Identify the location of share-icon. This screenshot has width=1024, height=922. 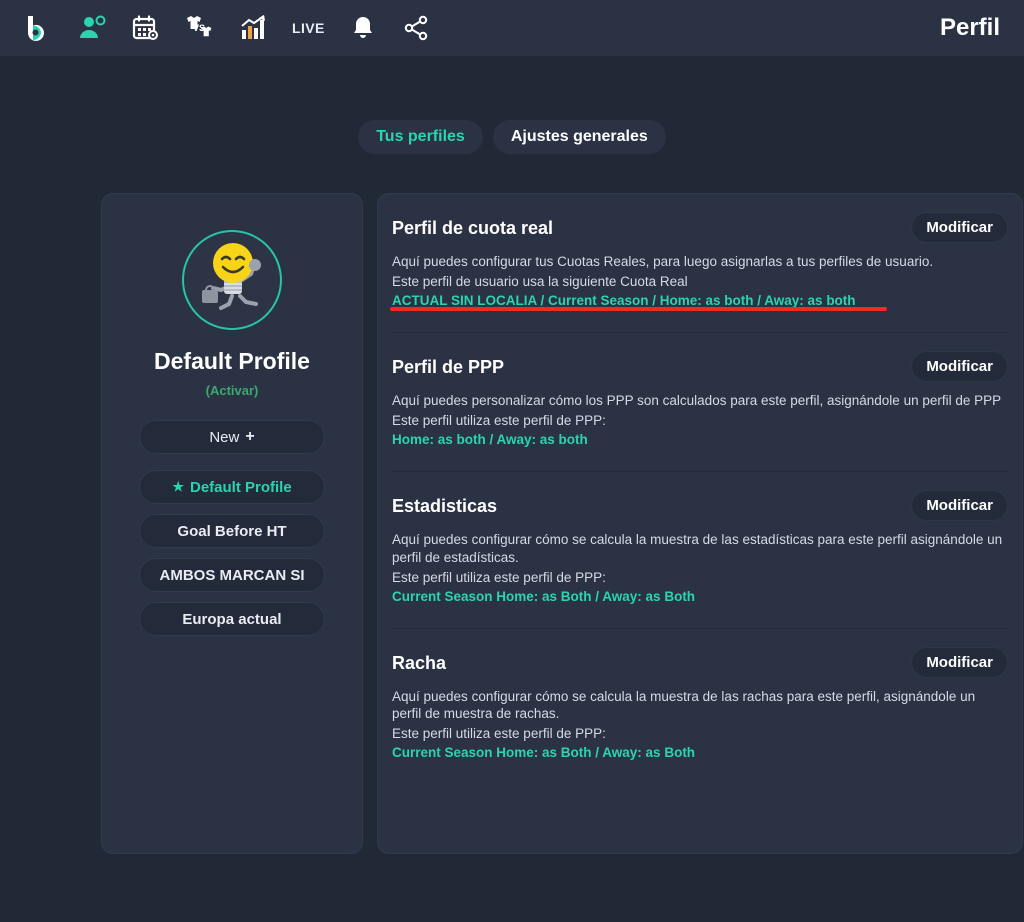
(417, 28).